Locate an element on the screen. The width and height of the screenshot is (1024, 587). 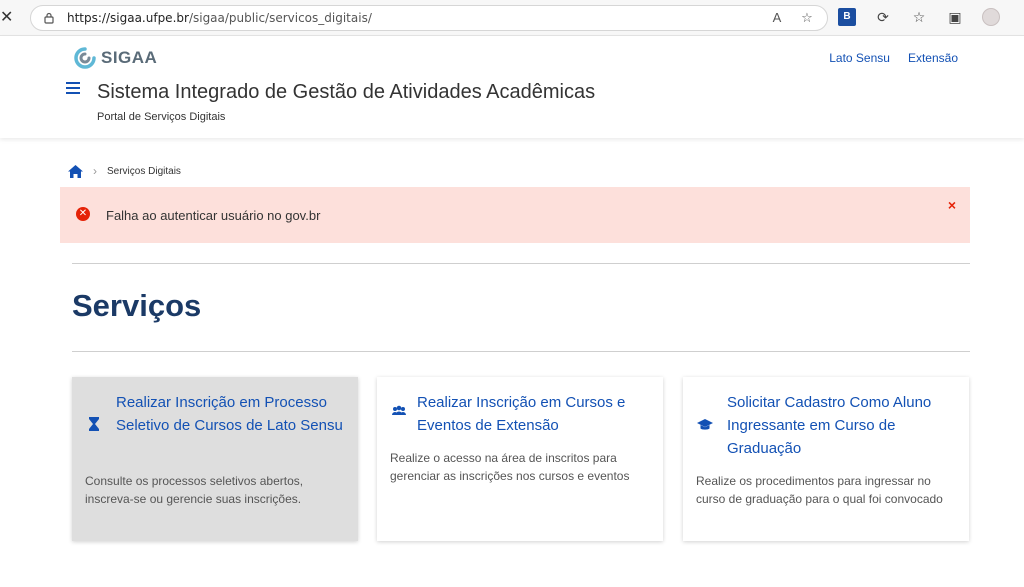
lock-icon is located at coordinates (49, 18).